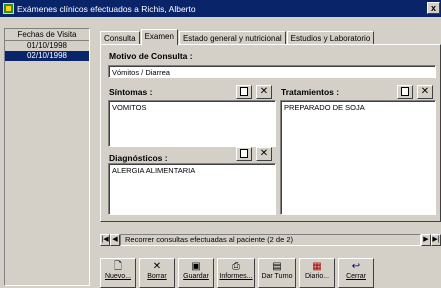 The height and width of the screenshot is (288, 441). Describe the element at coordinates (236, 266) in the screenshot. I see `printer-icon: ⎙` at that location.